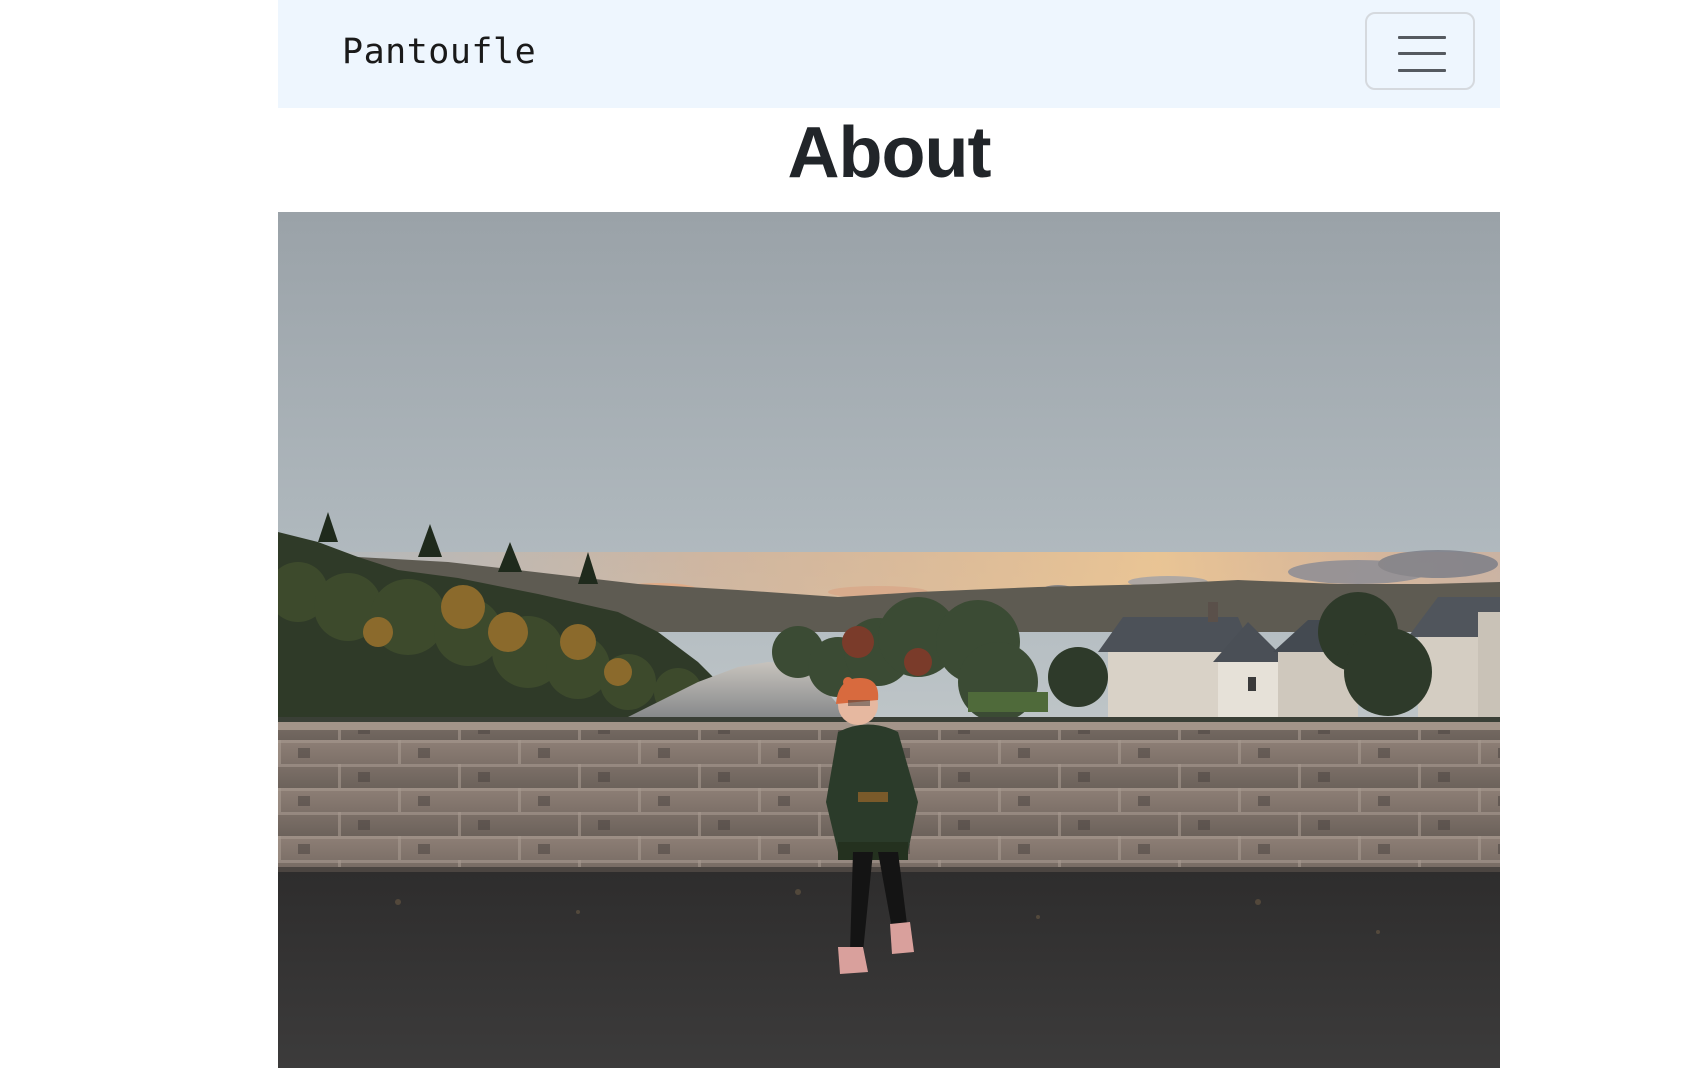 This screenshot has width=1694, height=1068. I want to click on navbar-toggler-button, so click(1420, 51).